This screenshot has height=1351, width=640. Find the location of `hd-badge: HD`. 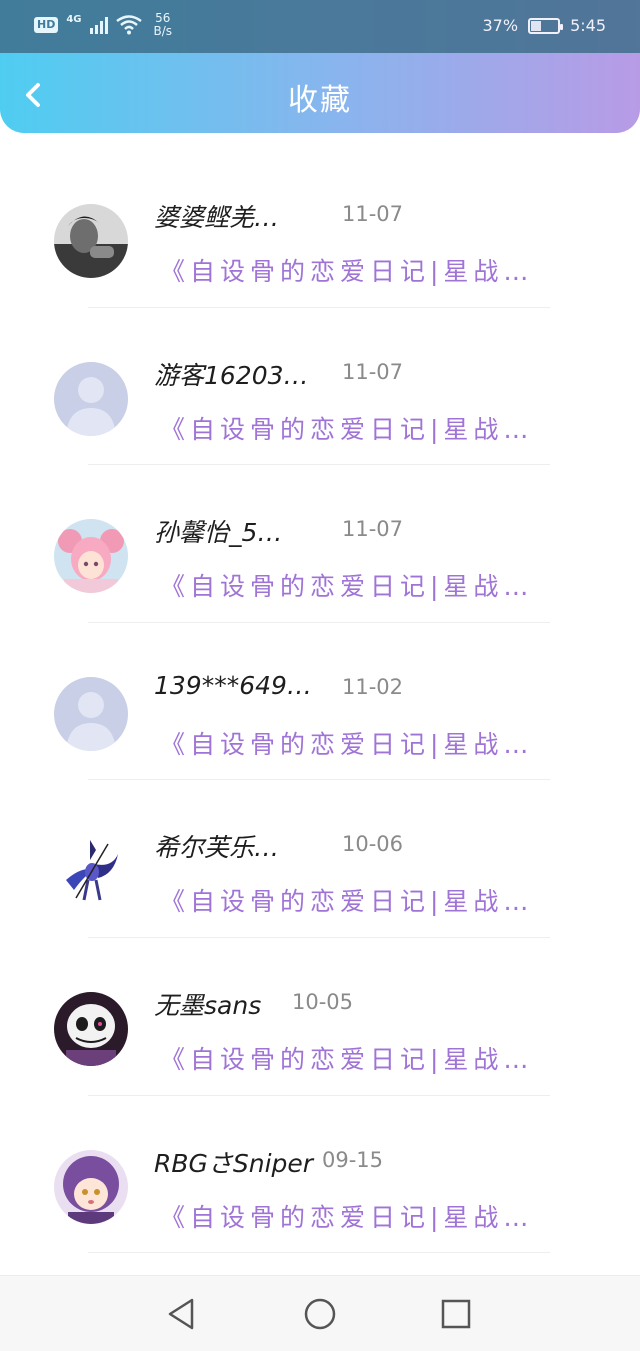

hd-badge: HD is located at coordinates (46, 25).